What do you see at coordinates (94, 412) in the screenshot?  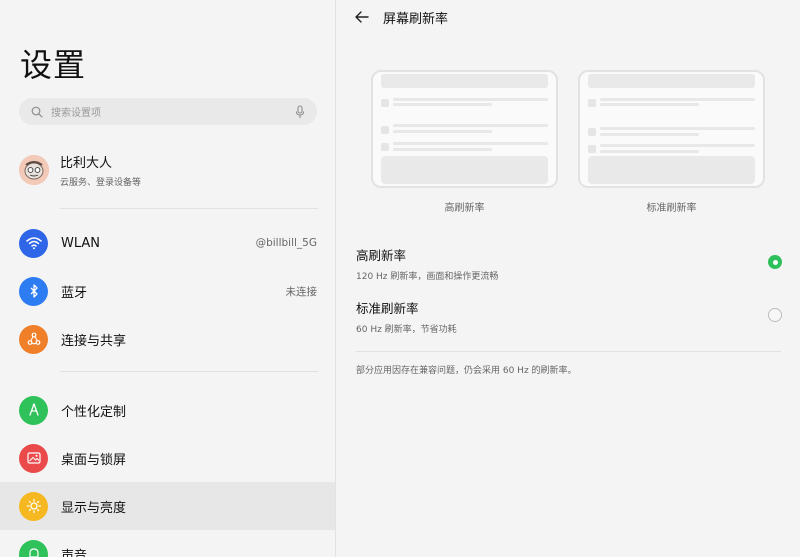 I see `sidebar-item-label: 个性化定制` at bounding box center [94, 412].